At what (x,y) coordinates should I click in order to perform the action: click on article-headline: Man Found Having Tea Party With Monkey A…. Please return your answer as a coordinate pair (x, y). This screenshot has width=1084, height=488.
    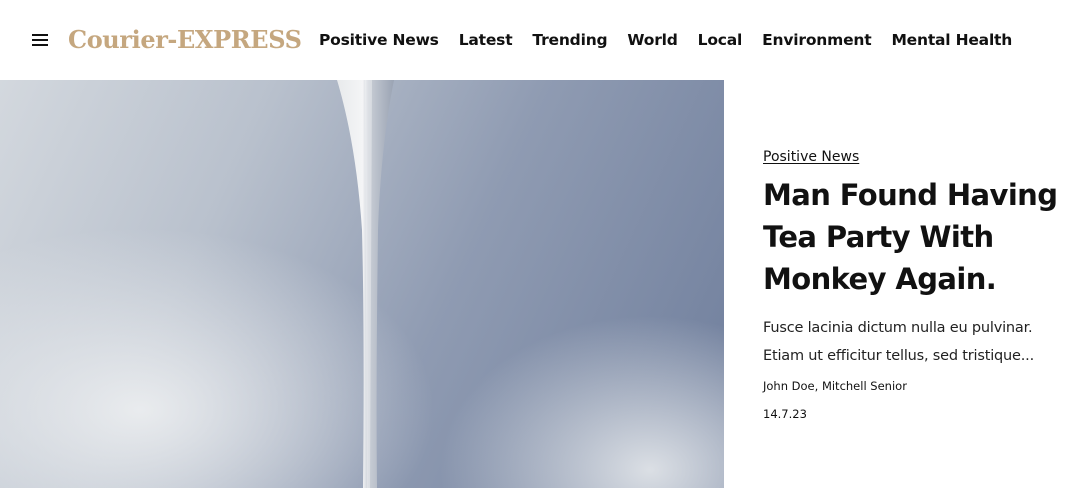
    Looking at the image, I should click on (913, 237).